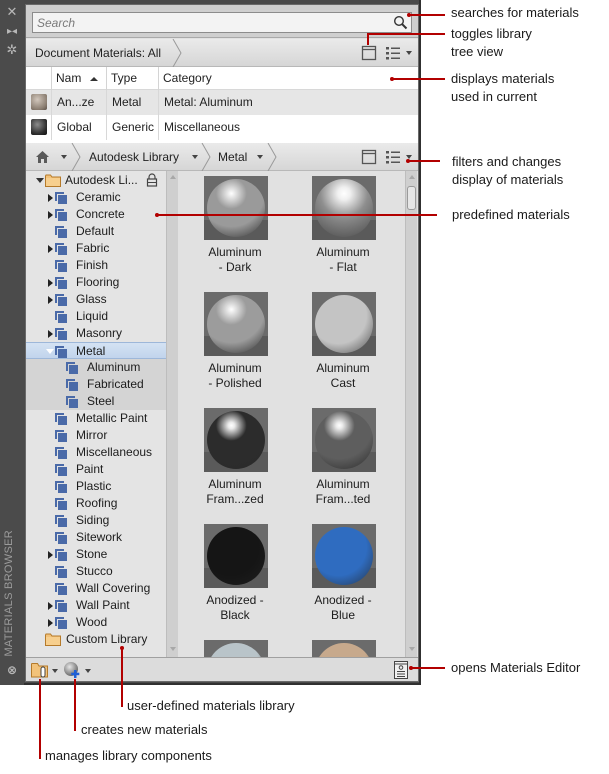 This screenshot has height=774, width=609. Describe the element at coordinates (341, 345) in the screenshot. I see `material-tile: Aluminum Cast` at that location.